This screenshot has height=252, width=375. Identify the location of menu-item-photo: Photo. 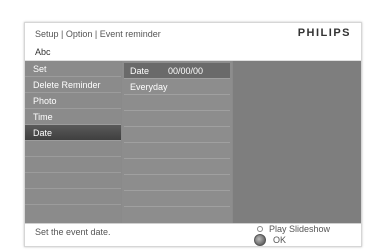
(73, 101).